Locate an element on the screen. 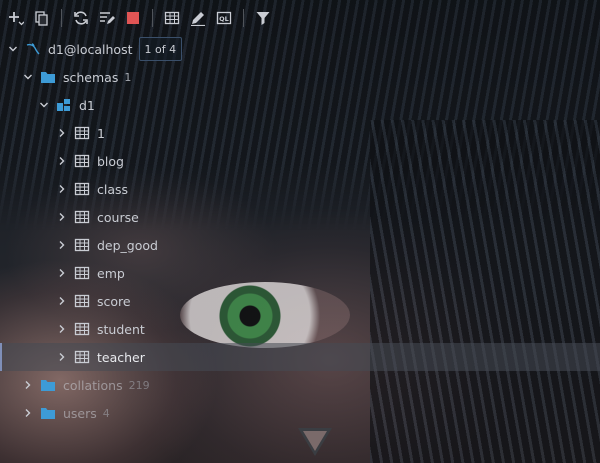 This screenshot has height=463, width=600. edit-schema-button is located at coordinates (107, 18).